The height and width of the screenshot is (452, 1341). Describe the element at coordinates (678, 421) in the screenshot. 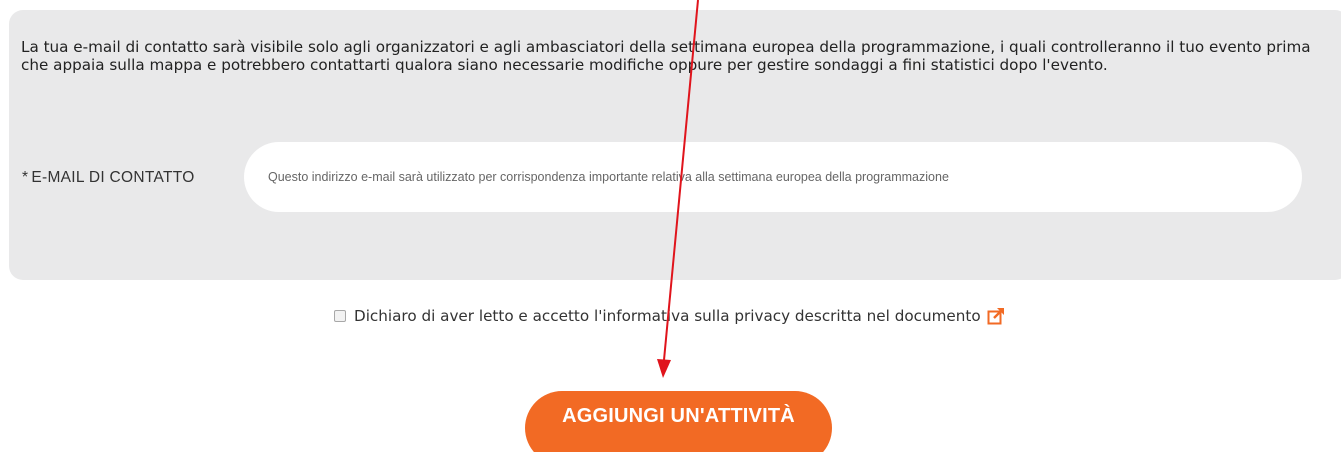

I see `add-activity-button: AGGIUNGI UN'ATTIVITÀ` at that location.